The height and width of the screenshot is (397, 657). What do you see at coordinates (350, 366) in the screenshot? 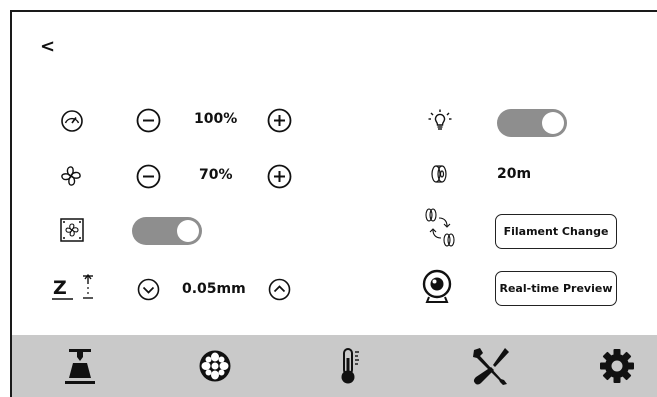
I see `nav-thermometer-icon` at bounding box center [350, 366].